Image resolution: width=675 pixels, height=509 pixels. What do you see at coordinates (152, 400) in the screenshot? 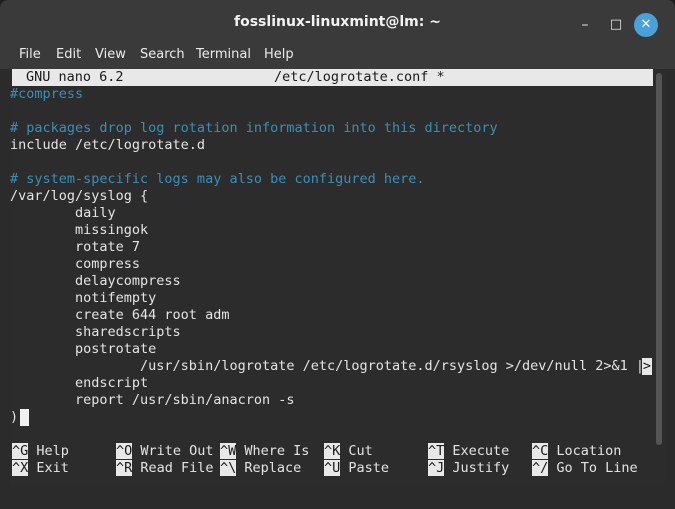
I see `code-line: report /usr/sbin/anacron -s` at bounding box center [152, 400].